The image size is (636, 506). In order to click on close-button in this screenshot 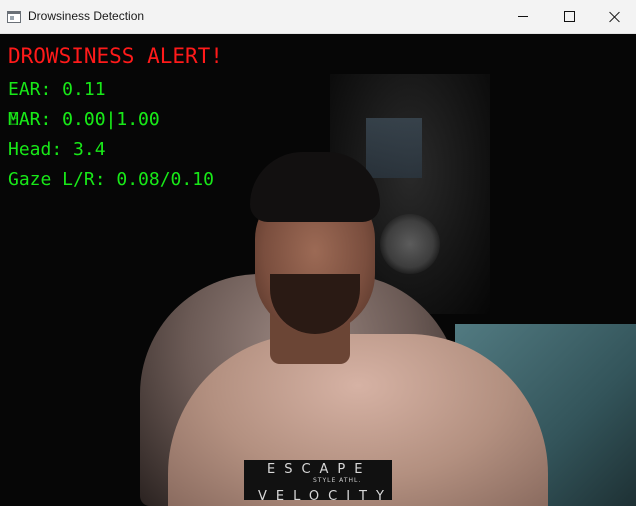, I will do `click(614, 16)`.